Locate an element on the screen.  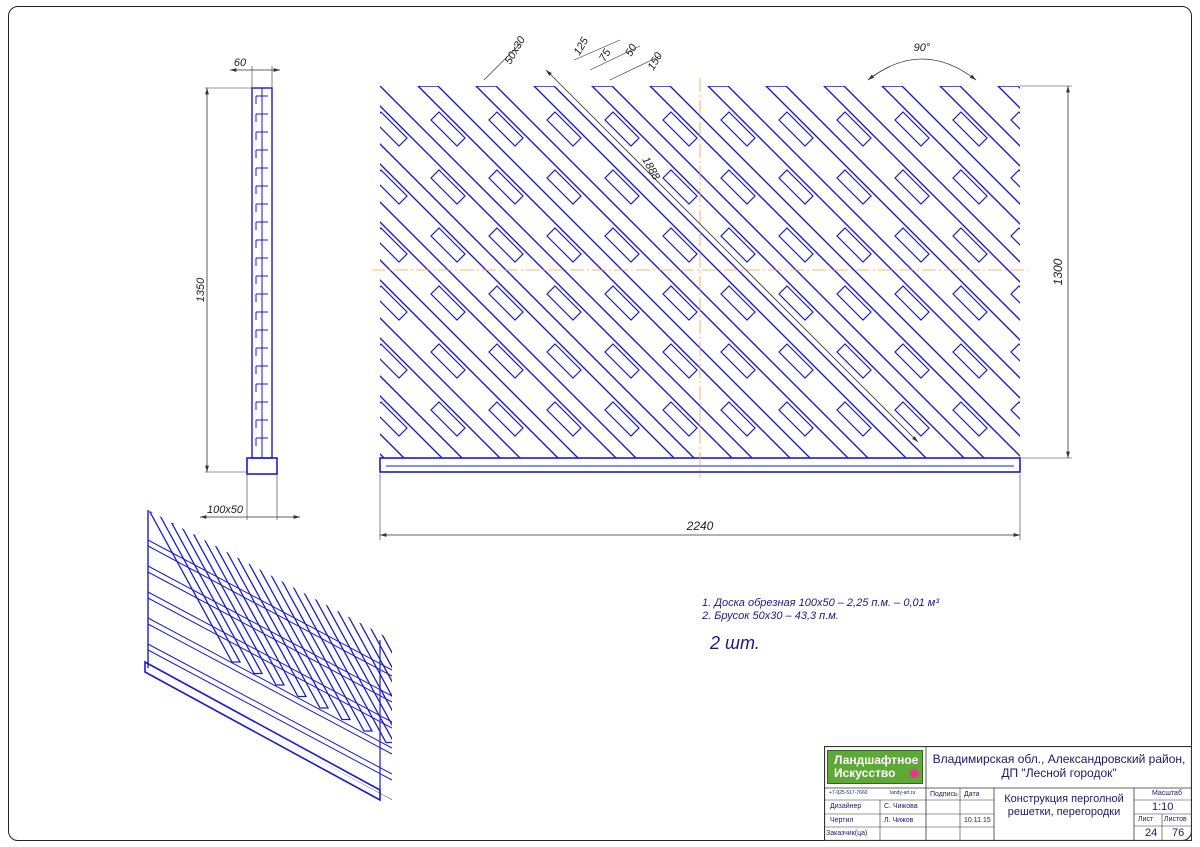
dim-side-post: 100x50 is located at coordinates (225, 510).